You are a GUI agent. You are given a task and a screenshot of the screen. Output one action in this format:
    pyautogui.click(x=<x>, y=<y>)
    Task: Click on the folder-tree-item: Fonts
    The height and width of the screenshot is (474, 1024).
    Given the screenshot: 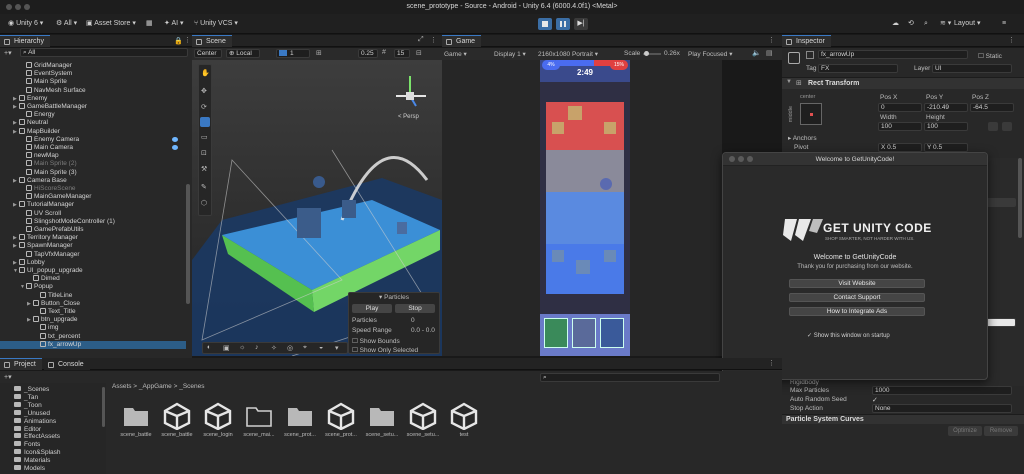 What is the action you would take?
    pyautogui.click(x=27, y=445)
    